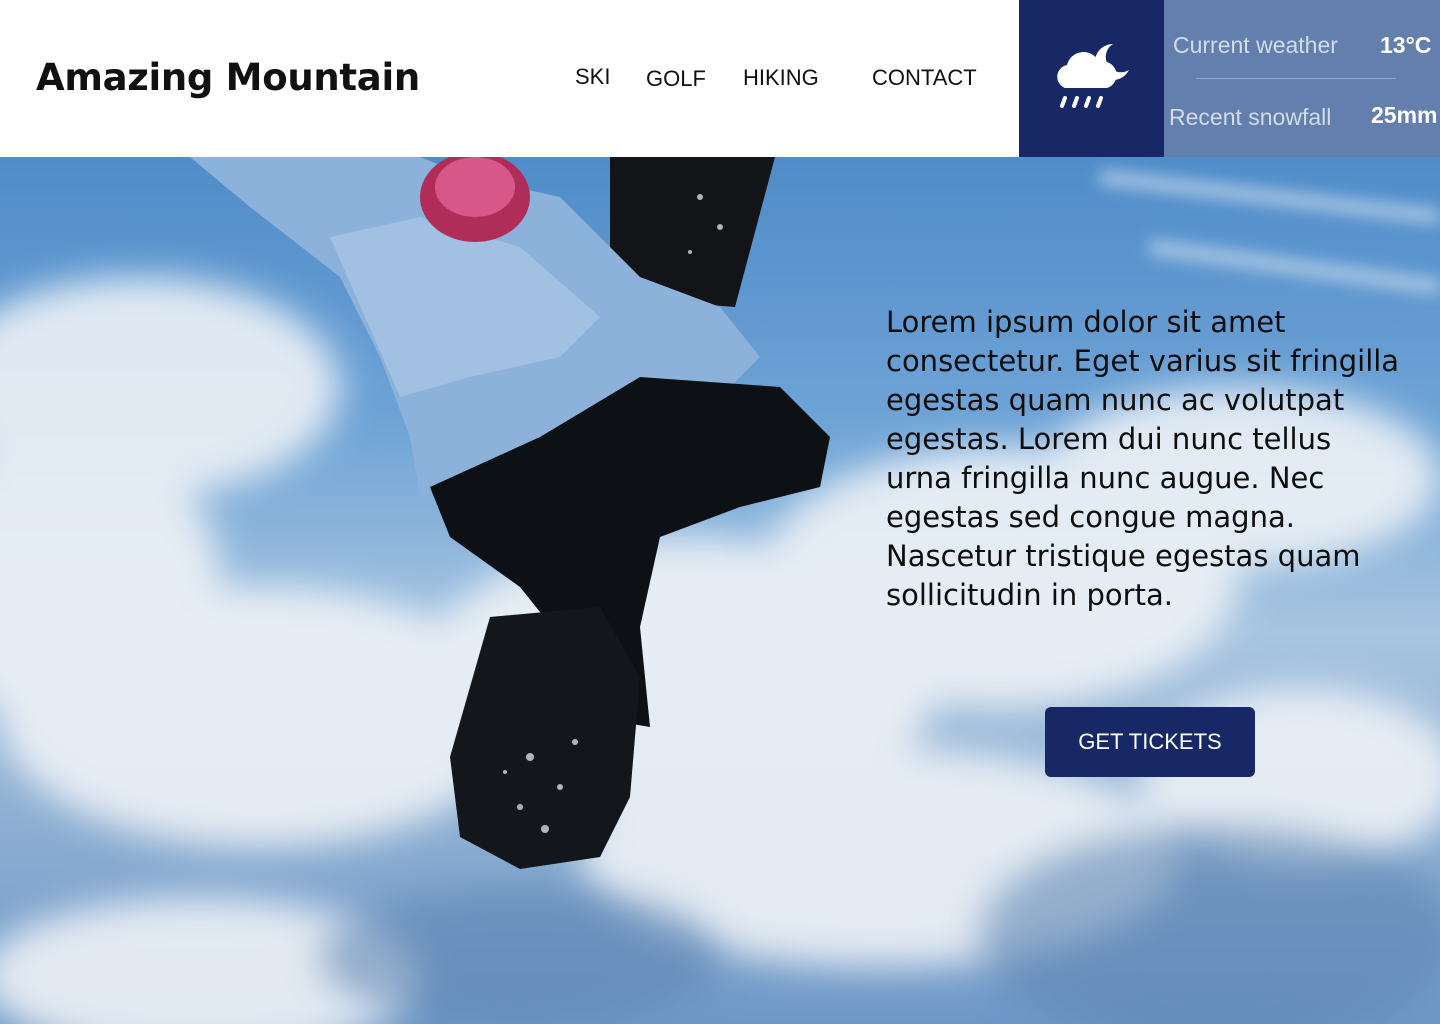 This screenshot has width=1440, height=1024. What do you see at coordinates (592, 77) in the screenshot?
I see `nav-ski-link: SKI` at bounding box center [592, 77].